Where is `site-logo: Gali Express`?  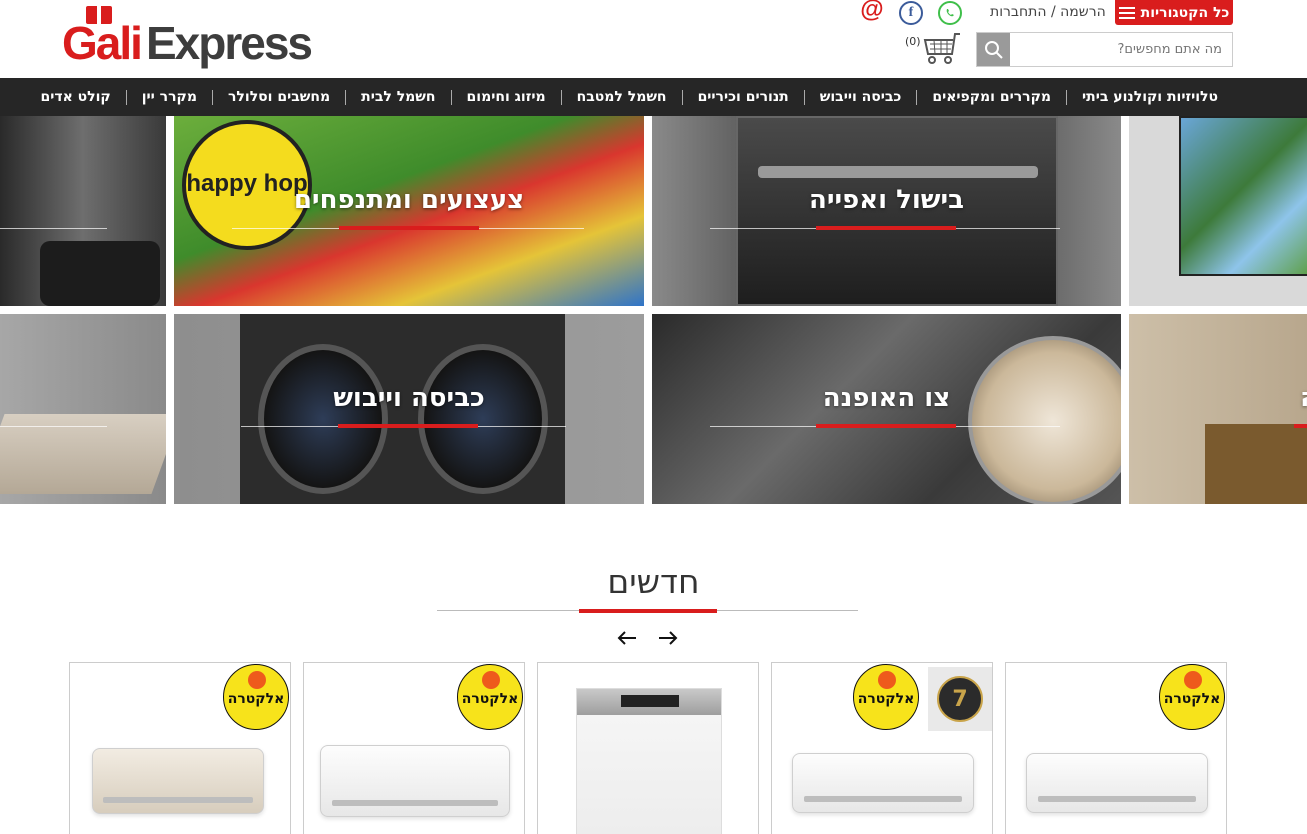 site-logo: Gali Express is located at coordinates (187, 37).